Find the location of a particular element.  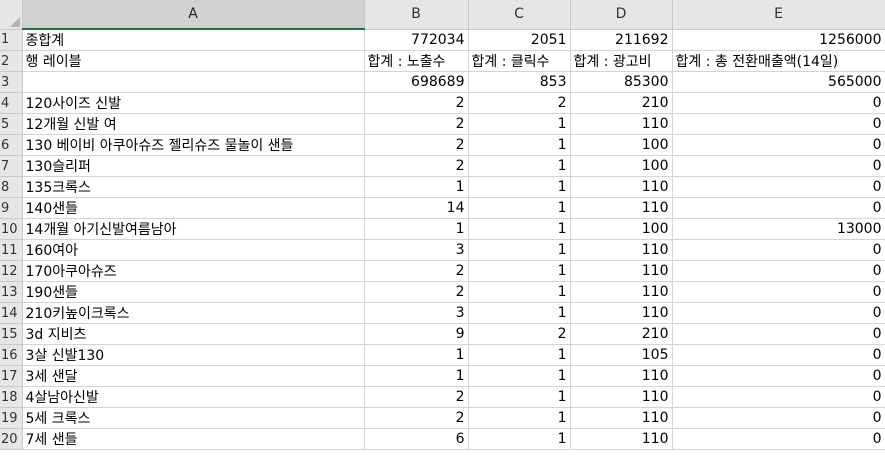

column-header-b: B is located at coordinates (416, 15).